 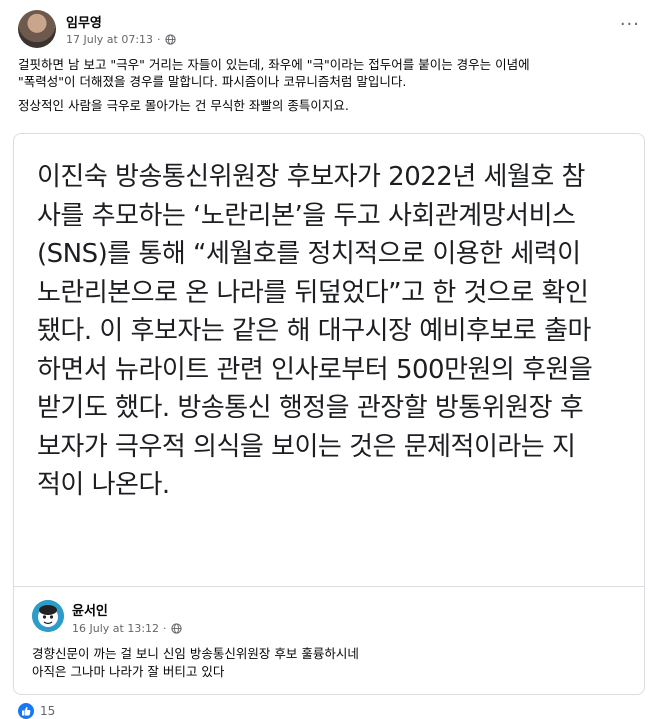 What do you see at coordinates (109, 39) in the screenshot?
I see `post-timestamp: 17 July at 07:13` at bounding box center [109, 39].